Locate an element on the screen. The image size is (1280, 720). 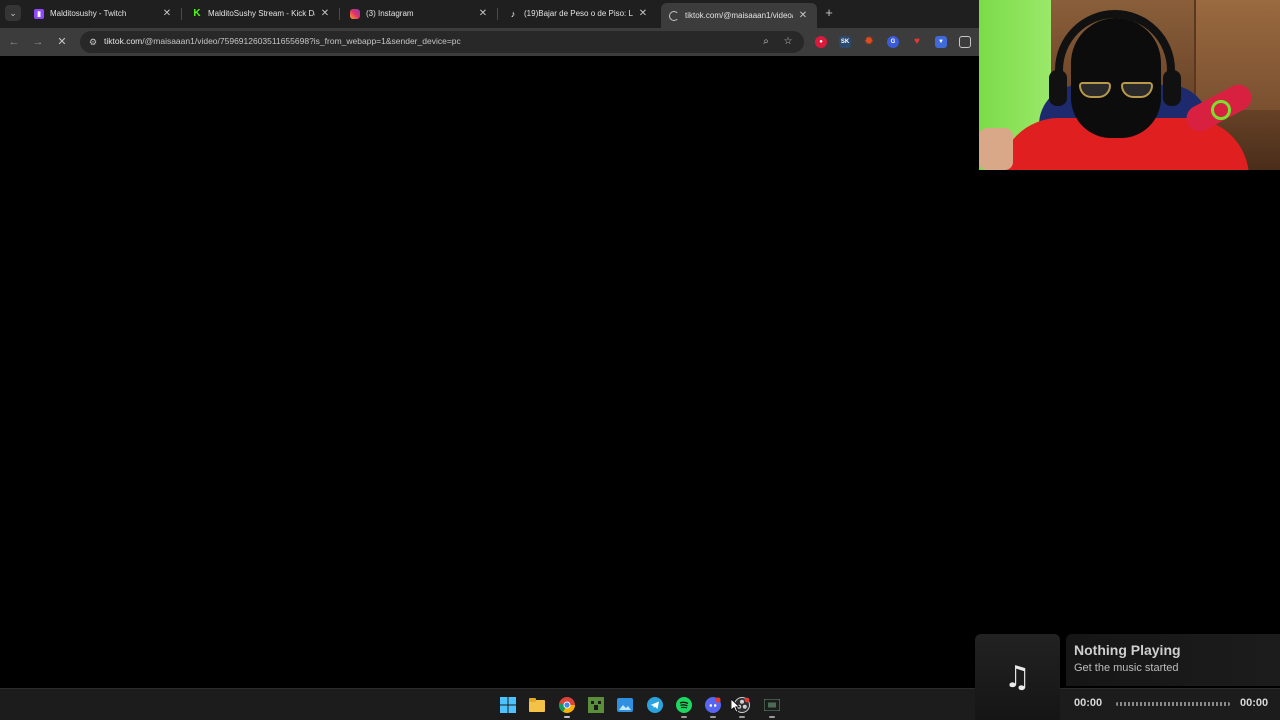
extension-blue-icon: G is located at coordinates (893, 42).